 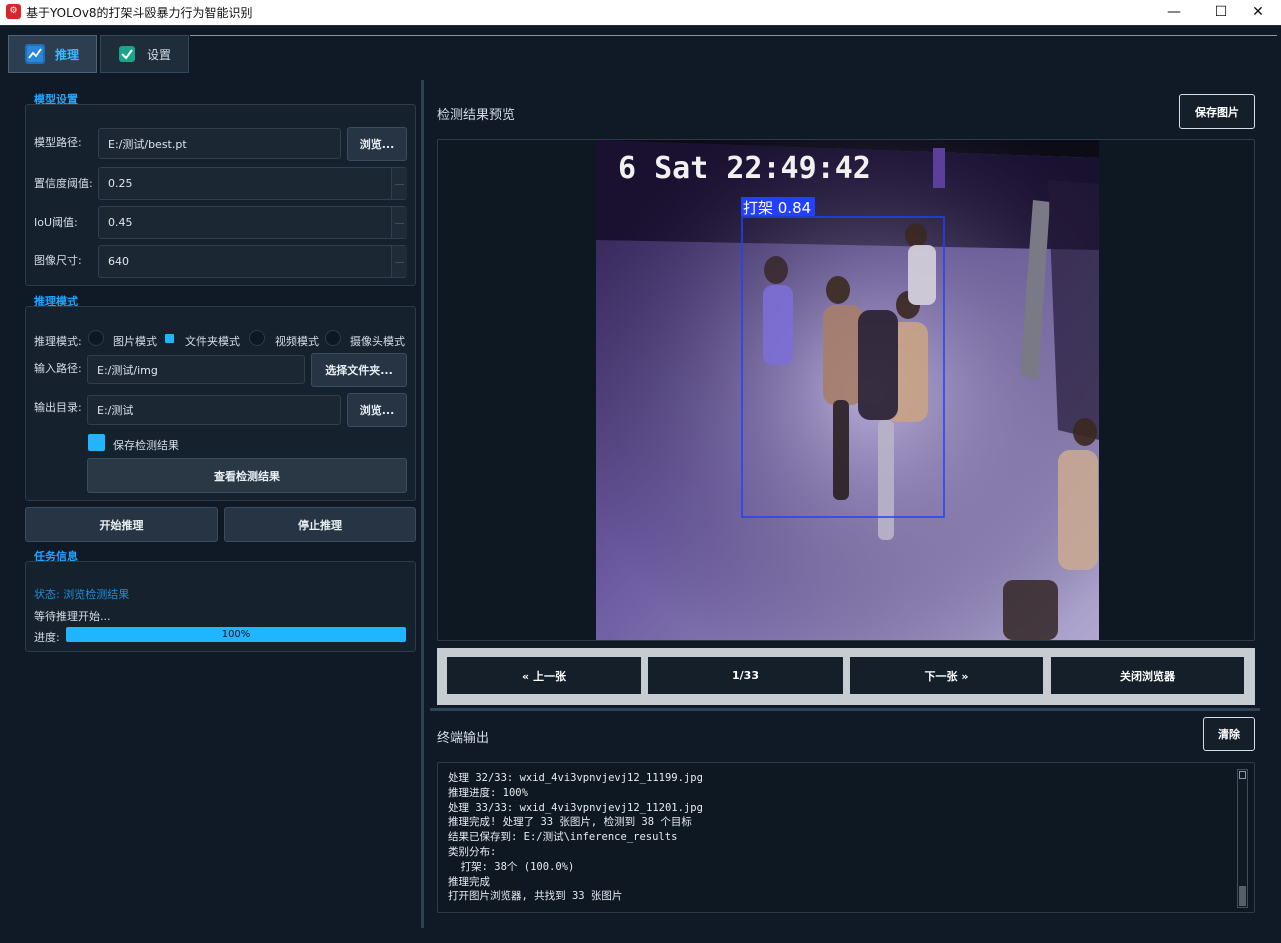 What do you see at coordinates (469, 881) in the screenshot?
I see `terminal-line: 推理完成` at bounding box center [469, 881].